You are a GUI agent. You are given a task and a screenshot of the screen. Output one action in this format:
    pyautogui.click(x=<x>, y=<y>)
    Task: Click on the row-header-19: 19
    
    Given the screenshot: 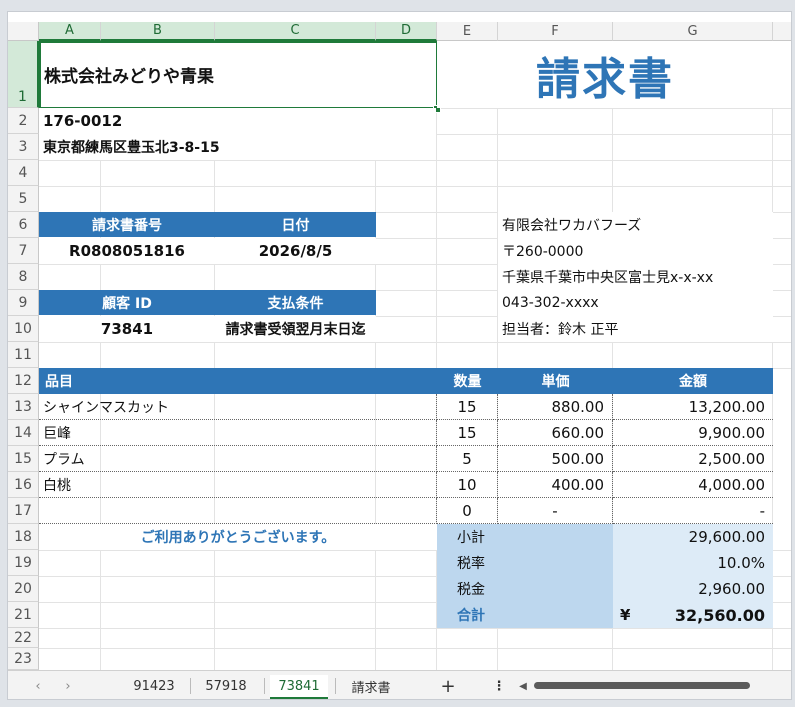 What is the action you would take?
    pyautogui.click(x=23, y=563)
    